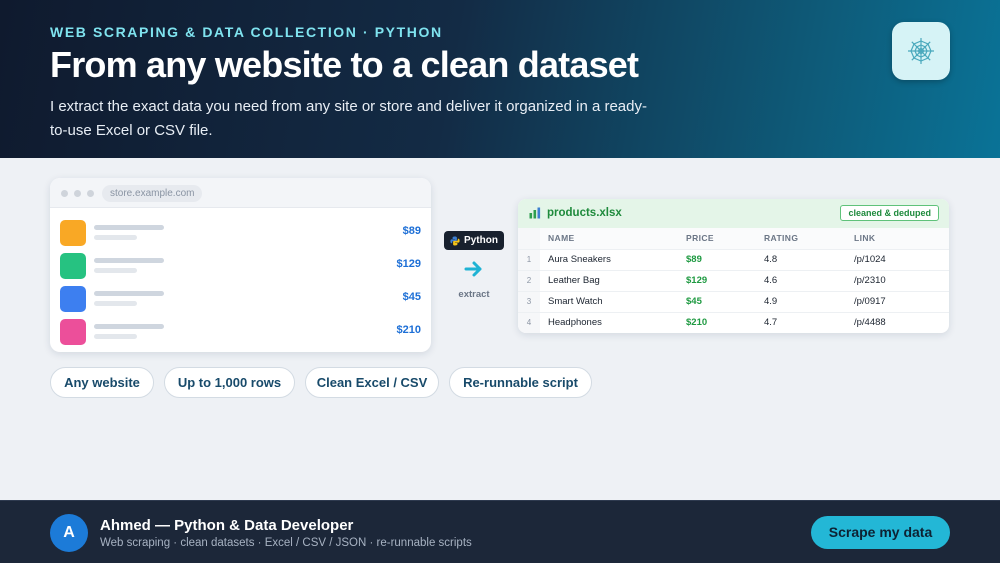  I want to click on cell-rating: 4.6, so click(809, 280).